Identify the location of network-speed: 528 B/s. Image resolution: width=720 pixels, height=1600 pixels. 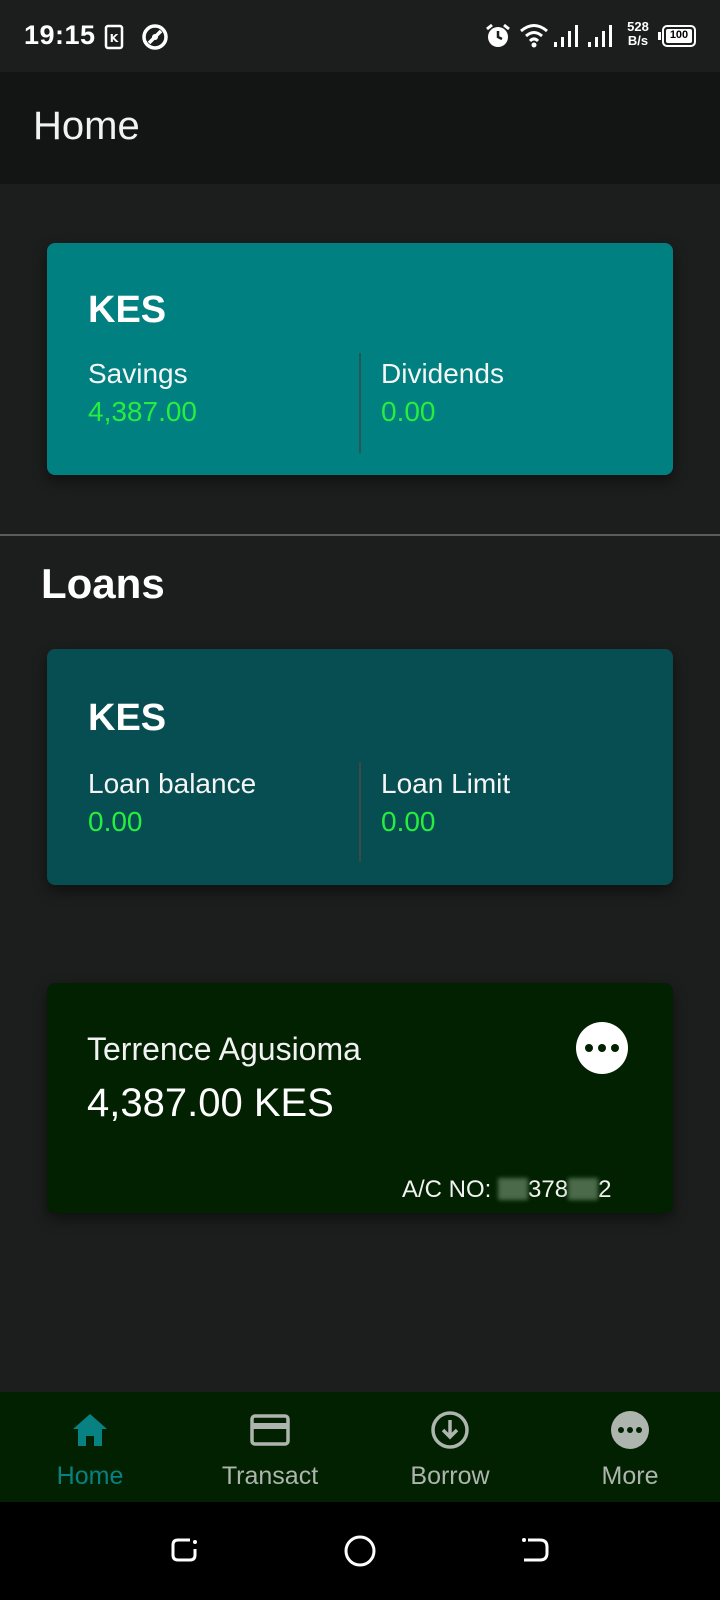
(638, 34).